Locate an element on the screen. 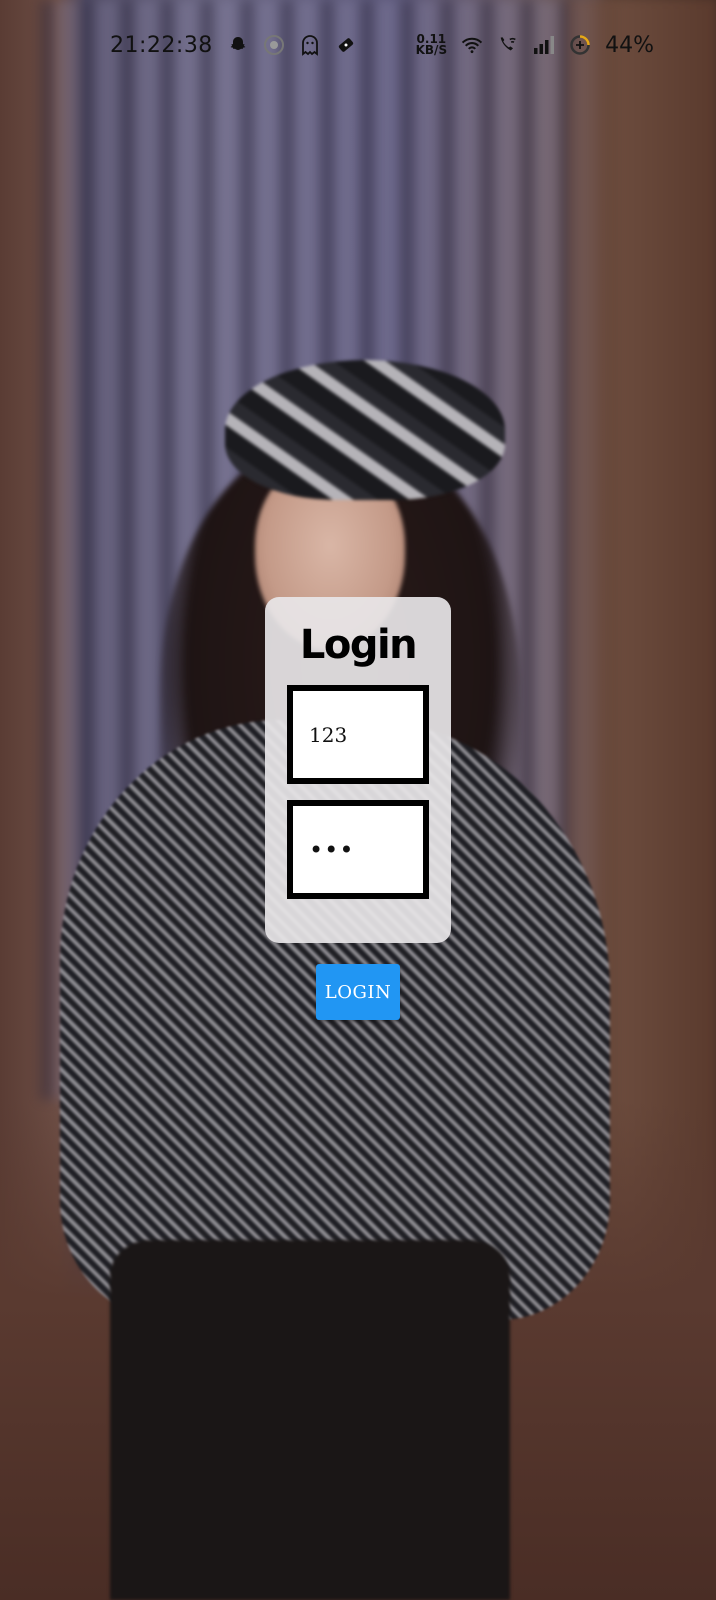 The width and height of the screenshot is (716, 1600). wifi-icon is located at coordinates (472, 45).